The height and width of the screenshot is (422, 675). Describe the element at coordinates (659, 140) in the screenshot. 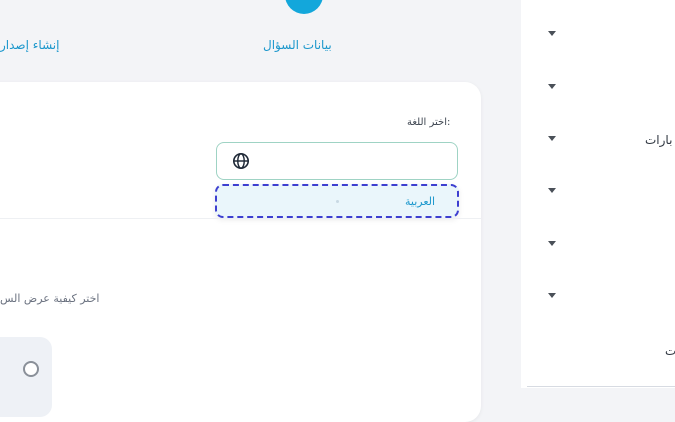

I see `sidebar-item-label: بارات` at that location.